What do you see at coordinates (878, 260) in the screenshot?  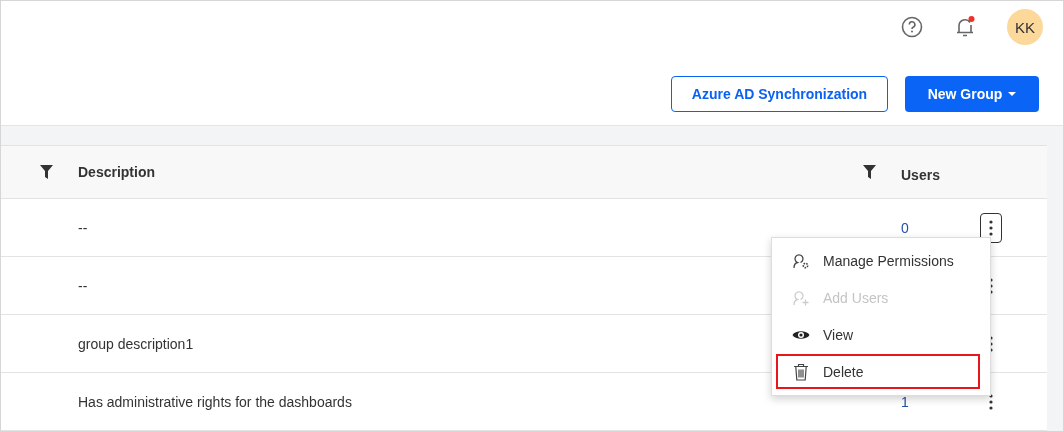 I see `menu-item: Manage Permissions` at bounding box center [878, 260].